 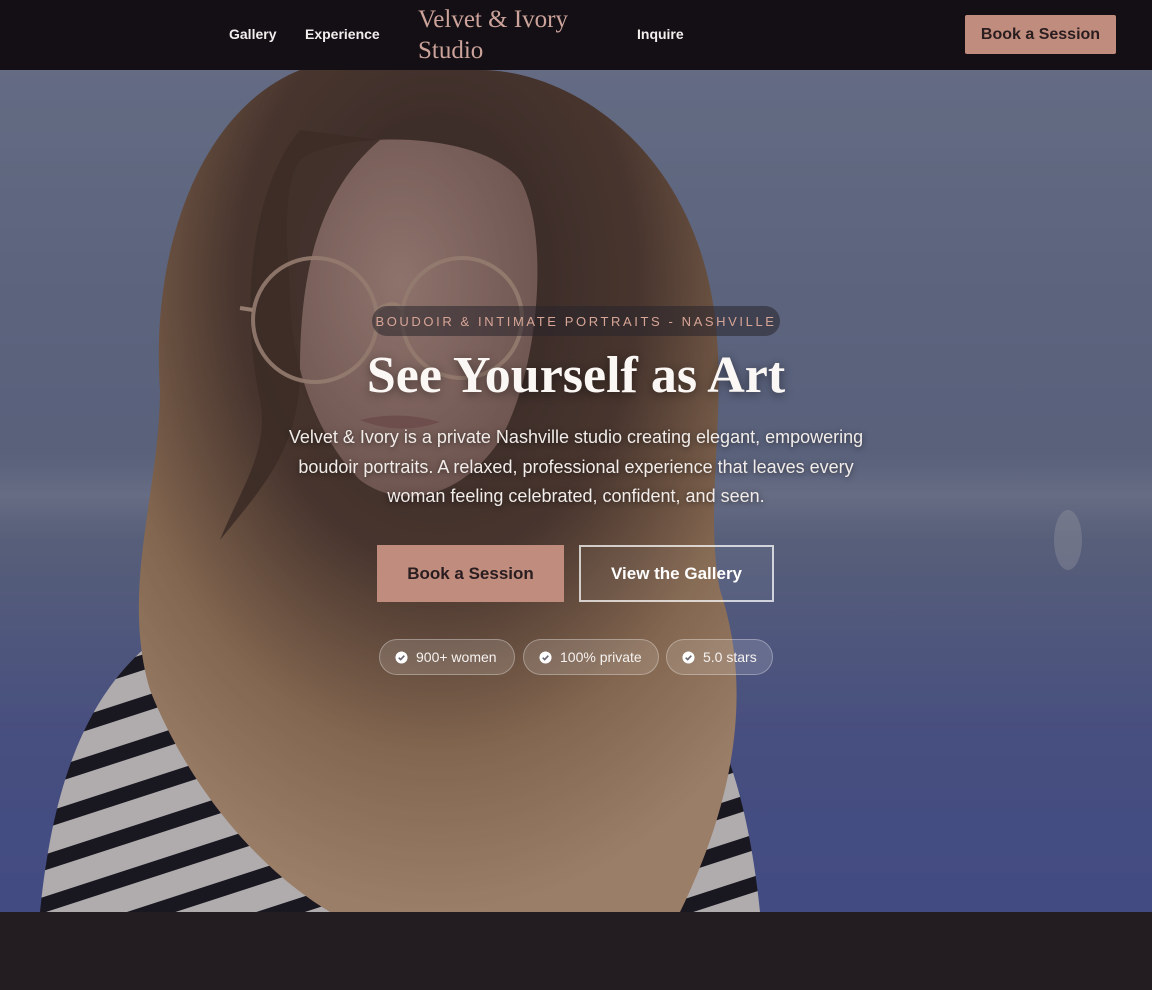 I want to click on hero-book-session-button: Book a Session, so click(x=470, y=573).